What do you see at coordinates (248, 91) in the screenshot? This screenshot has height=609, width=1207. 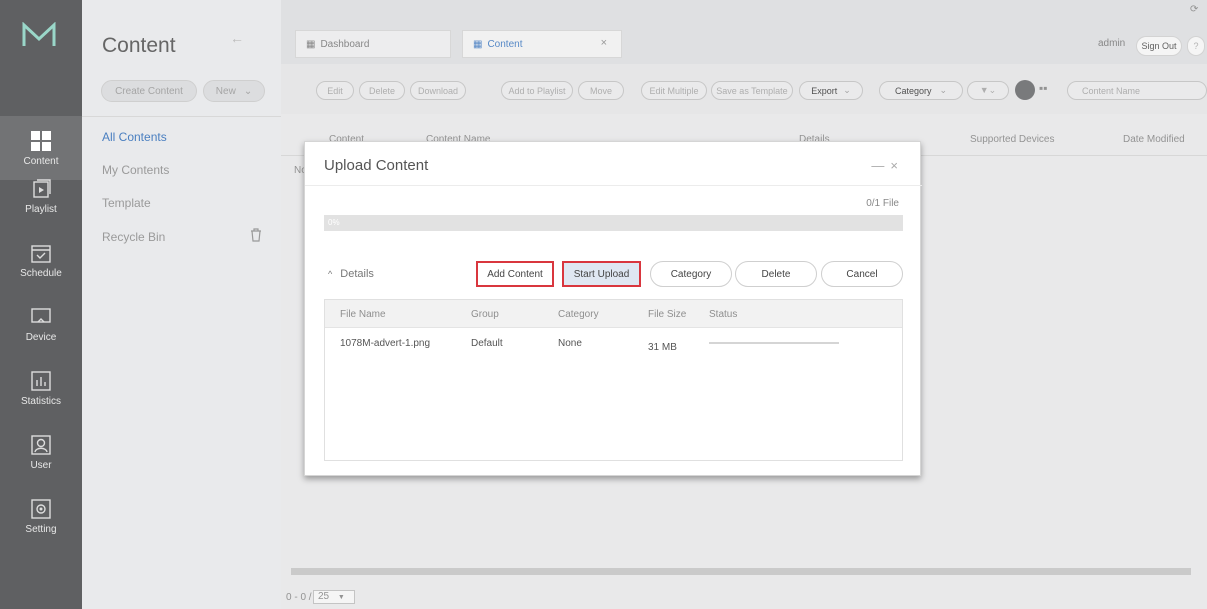 I see `chevron-down-icon: ⌄` at bounding box center [248, 91].